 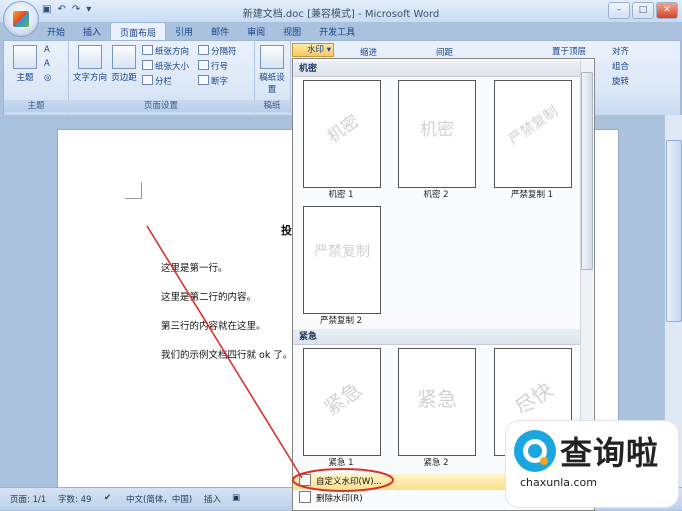 I want to click on rotate-button: 旋转, so click(x=620, y=81).